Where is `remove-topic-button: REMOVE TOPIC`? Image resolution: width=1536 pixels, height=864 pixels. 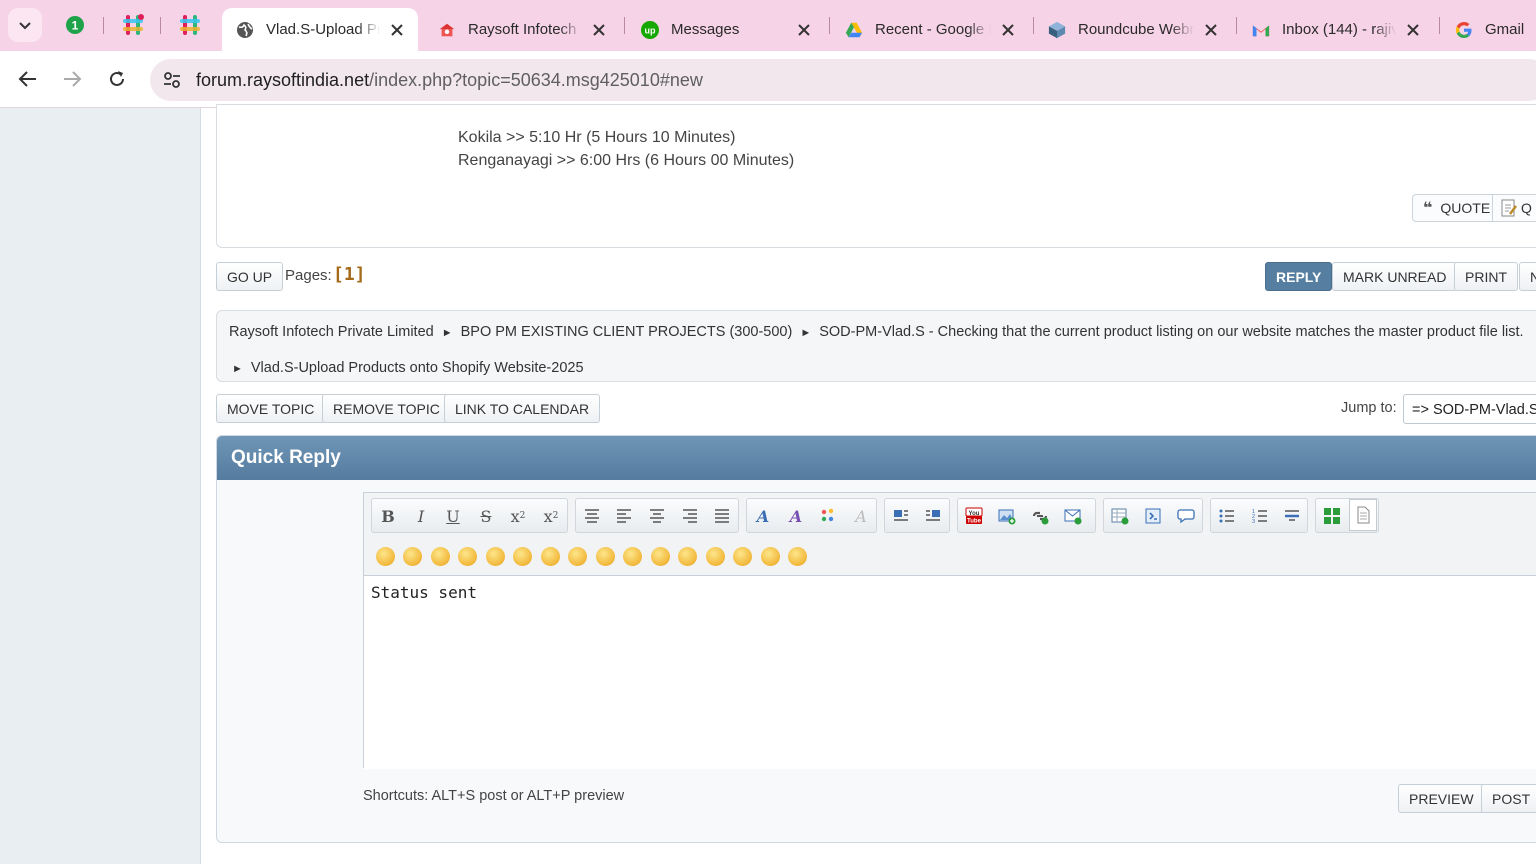 remove-topic-button: REMOVE TOPIC is located at coordinates (386, 408).